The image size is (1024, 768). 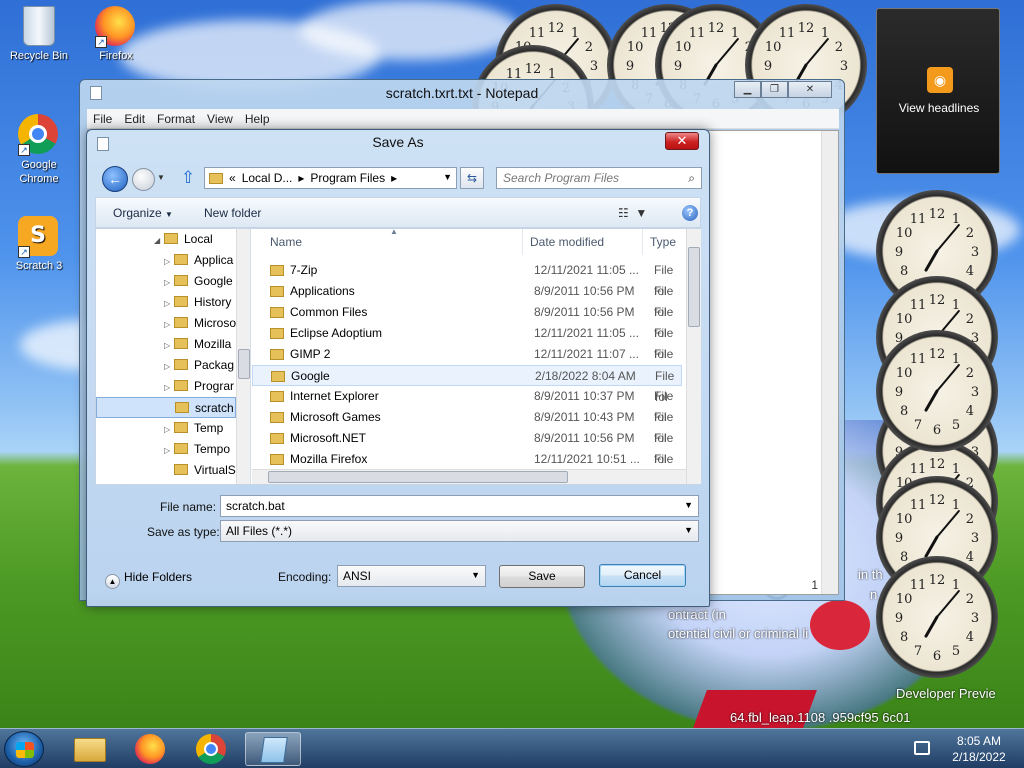 What do you see at coordinates (691, 178) in the screenshot?
I see `search-icon: ⌕` at bounding box center [691, 178].